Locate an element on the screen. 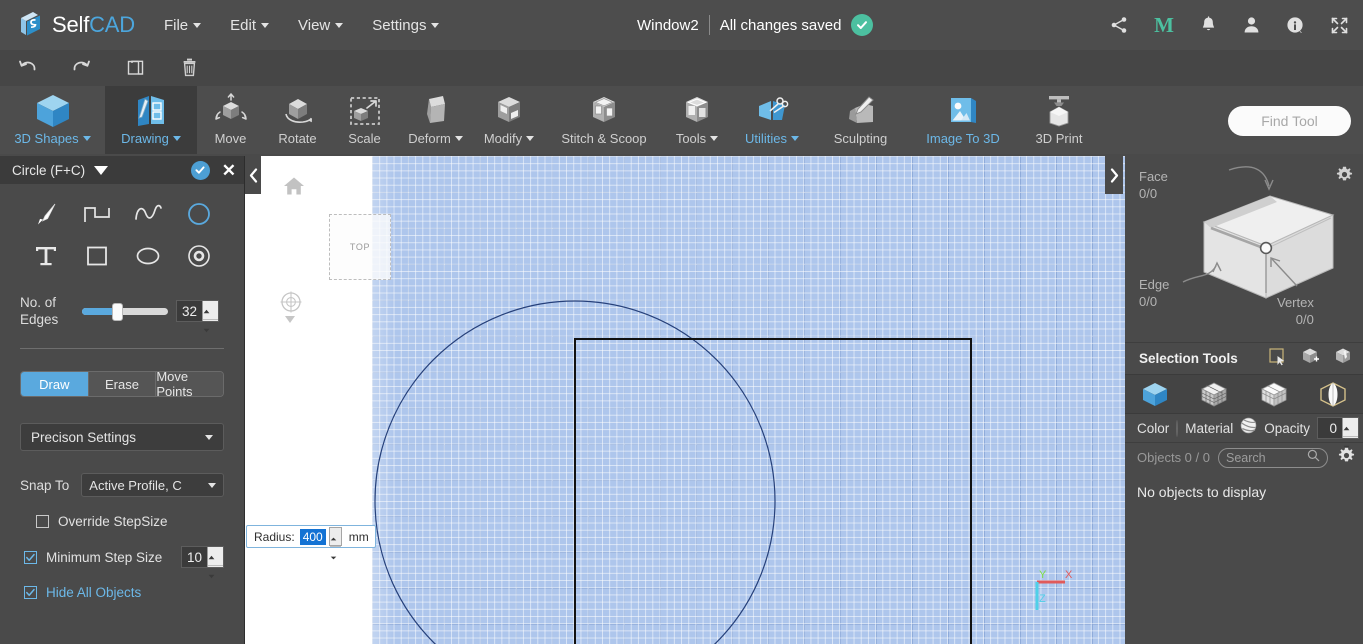 The image size is (1363, 644). override-stepsize-row: Override StepSize is located at coordinates (122, 521).